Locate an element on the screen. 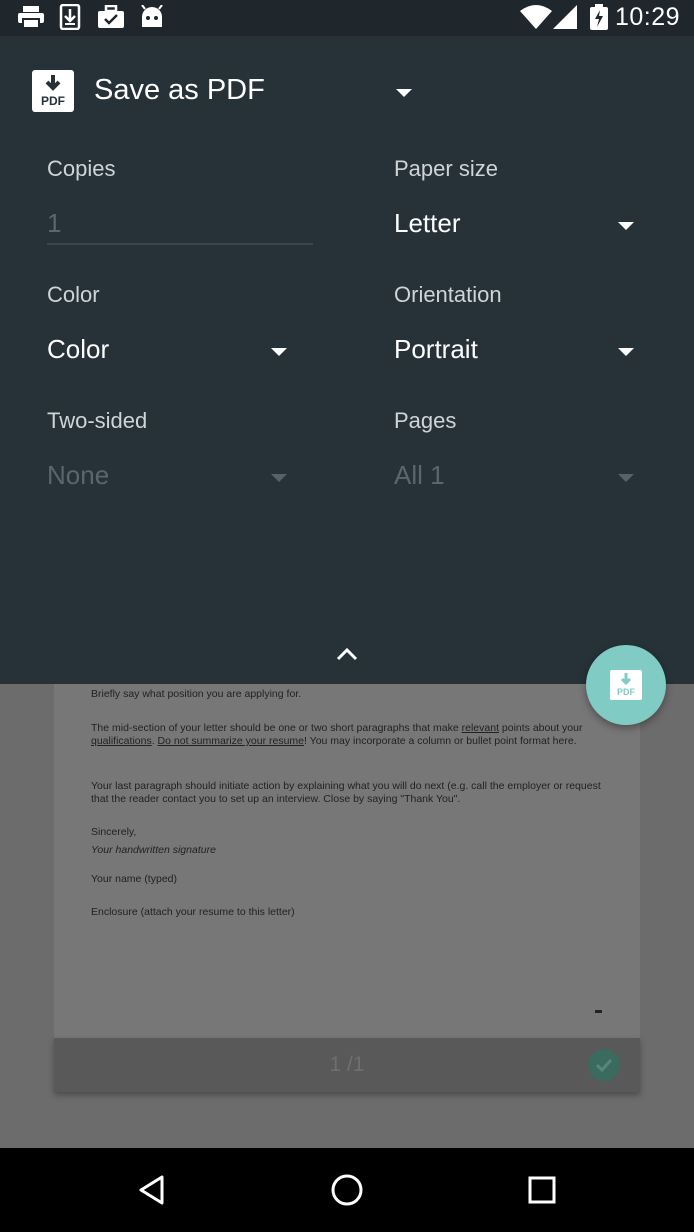 This screenshot has height=1232, width=694. briefcase-icon is located at coordinates (111, 17).